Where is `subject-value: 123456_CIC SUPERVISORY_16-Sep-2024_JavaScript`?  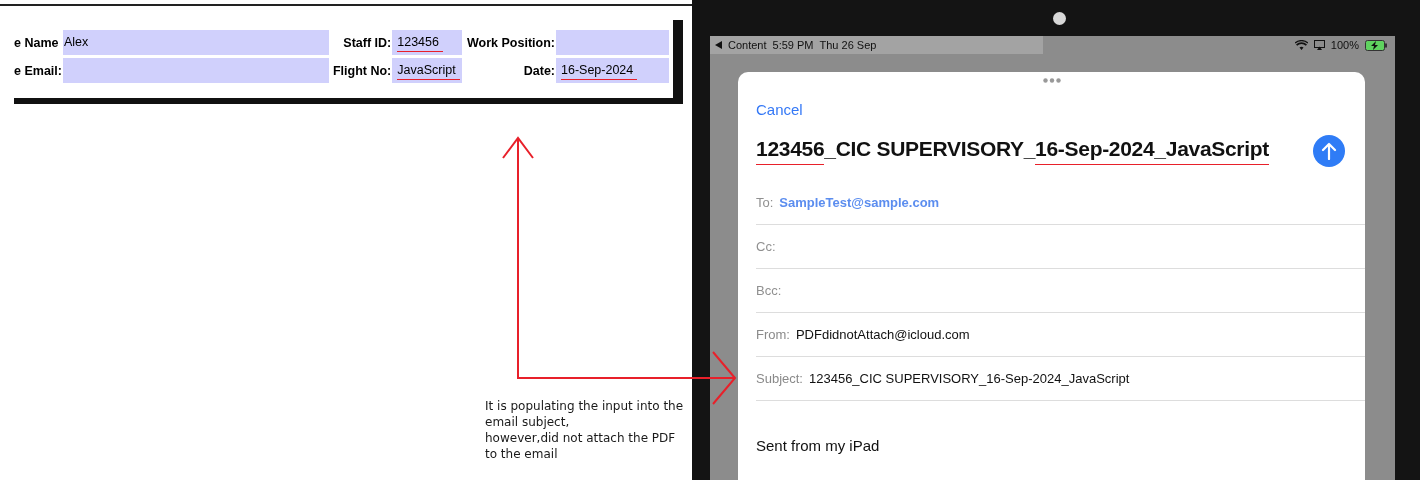 subject-value: 123456_CIC SUPERVISORY_16-Sep-2024_JavaScript is located at coordinates (969, 378).